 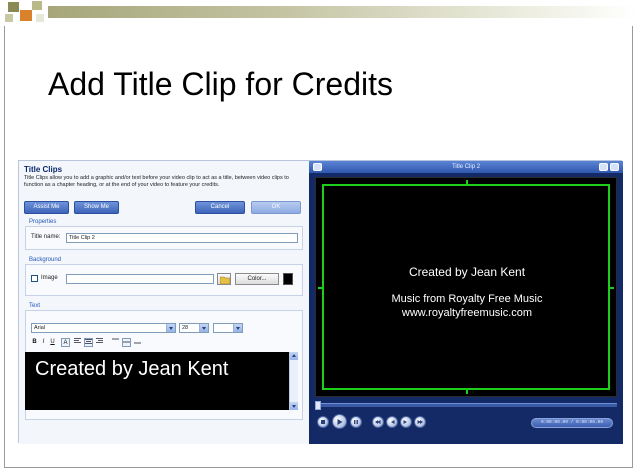 I want to click on scroll-down-icon, so click(x=294, y=406).